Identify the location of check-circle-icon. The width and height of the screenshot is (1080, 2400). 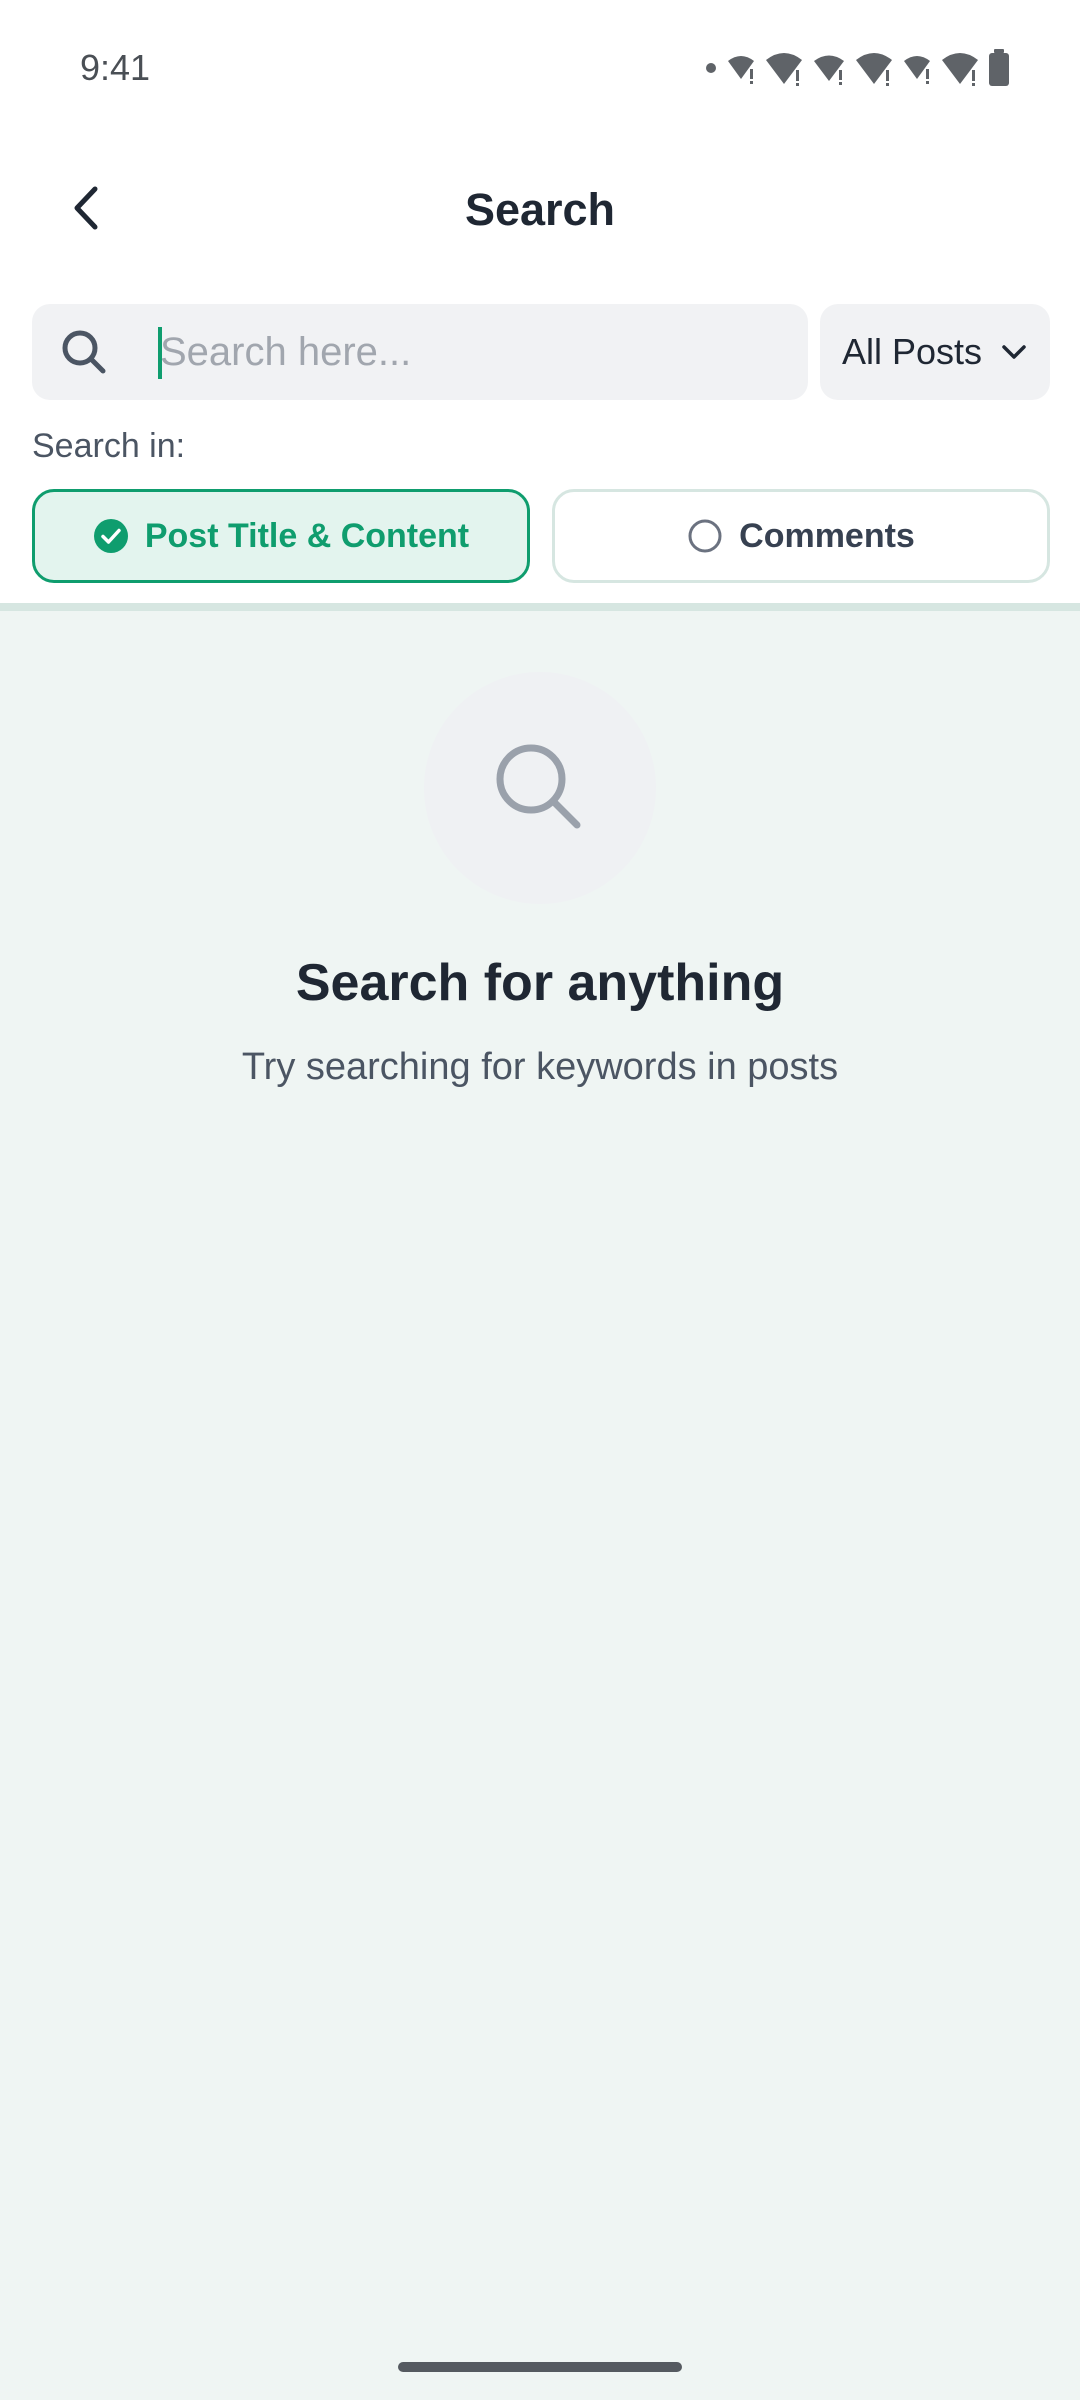
(110, 536).